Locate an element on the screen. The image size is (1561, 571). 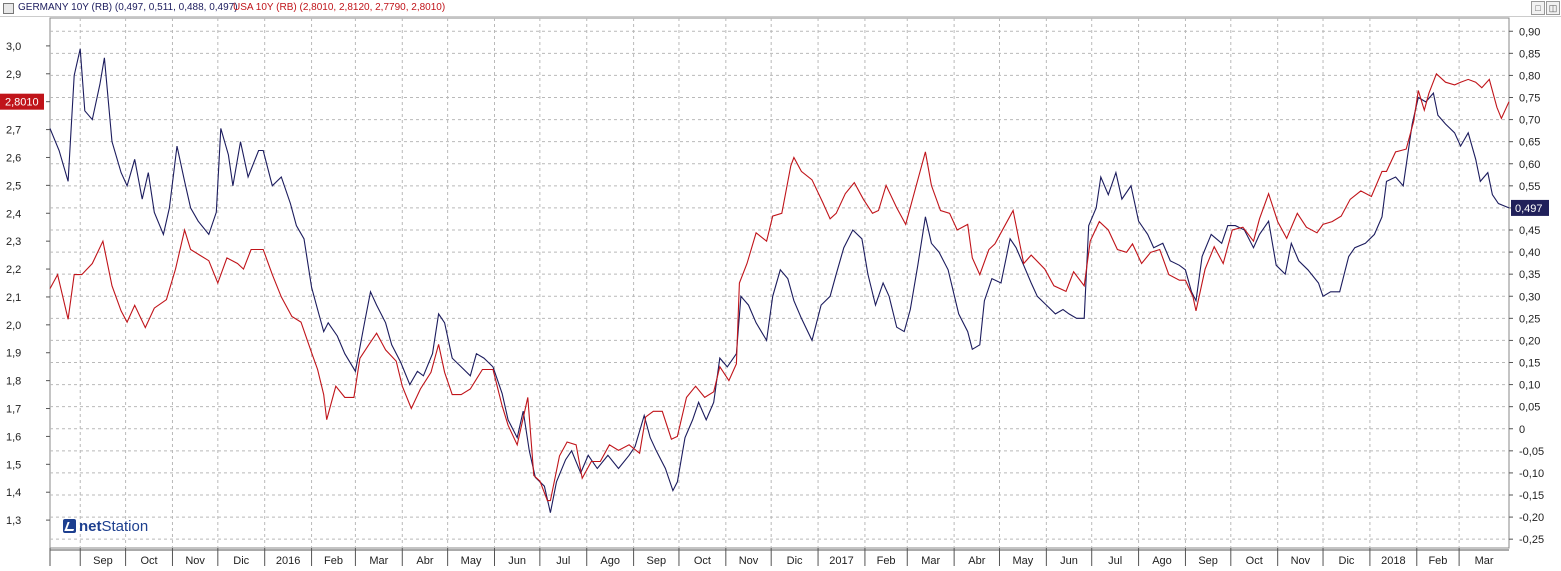
left-axis-tick-label: 2,1 is located at coordinates (13, 298).